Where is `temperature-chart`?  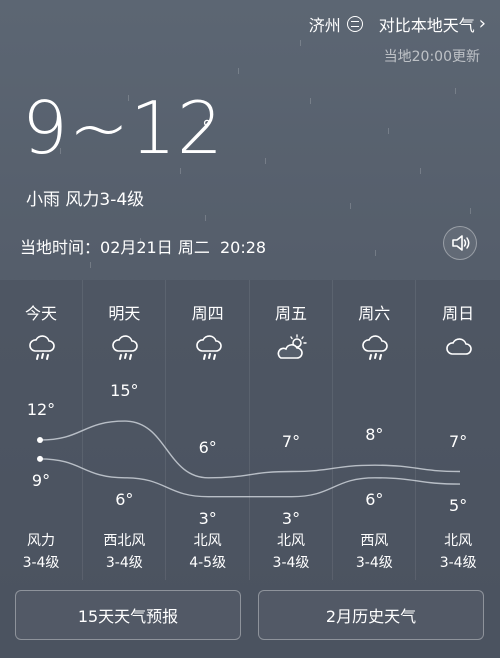
temperature-chart is located at coordinates (249, 459).